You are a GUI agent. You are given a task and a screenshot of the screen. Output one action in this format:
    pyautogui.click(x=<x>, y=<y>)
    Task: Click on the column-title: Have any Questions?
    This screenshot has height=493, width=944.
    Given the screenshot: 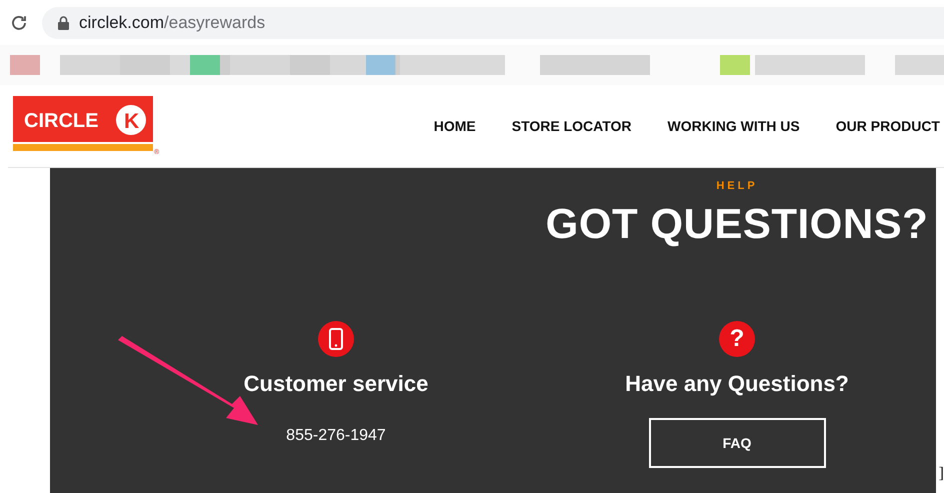 What is the action you would take?
    pyautogui.click(x=737, y=384)
    